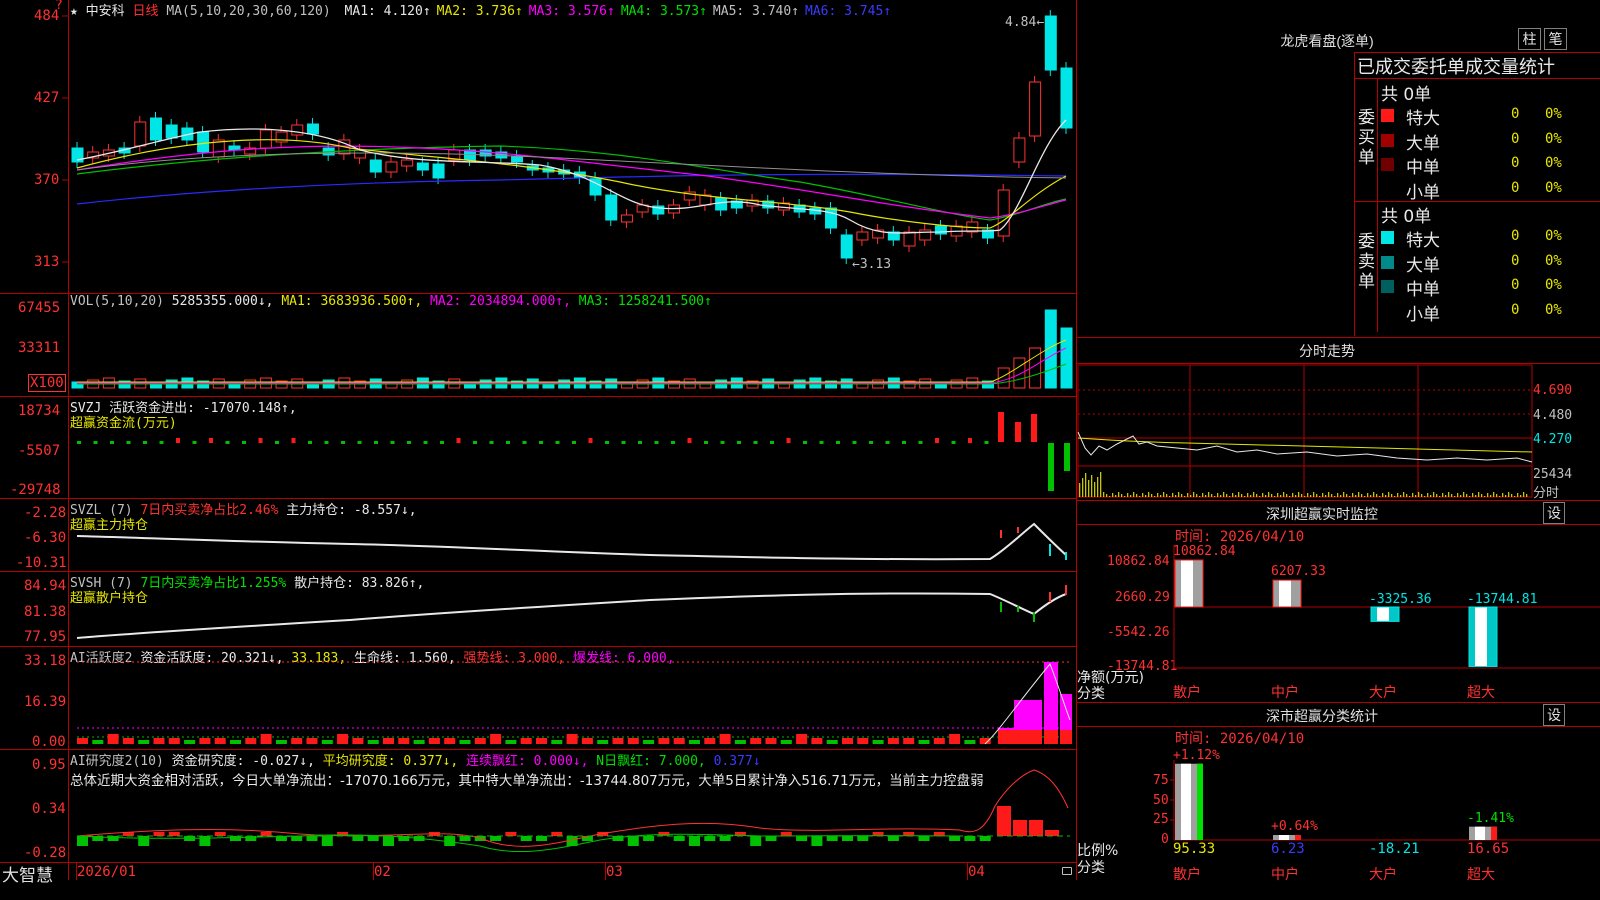 This screenshot has height=900, width=1600. What do you see at coordinates (1196, 755) in the screenshot?
I see `class-change-label: +1.12%` at bounding box center [1196, 755].